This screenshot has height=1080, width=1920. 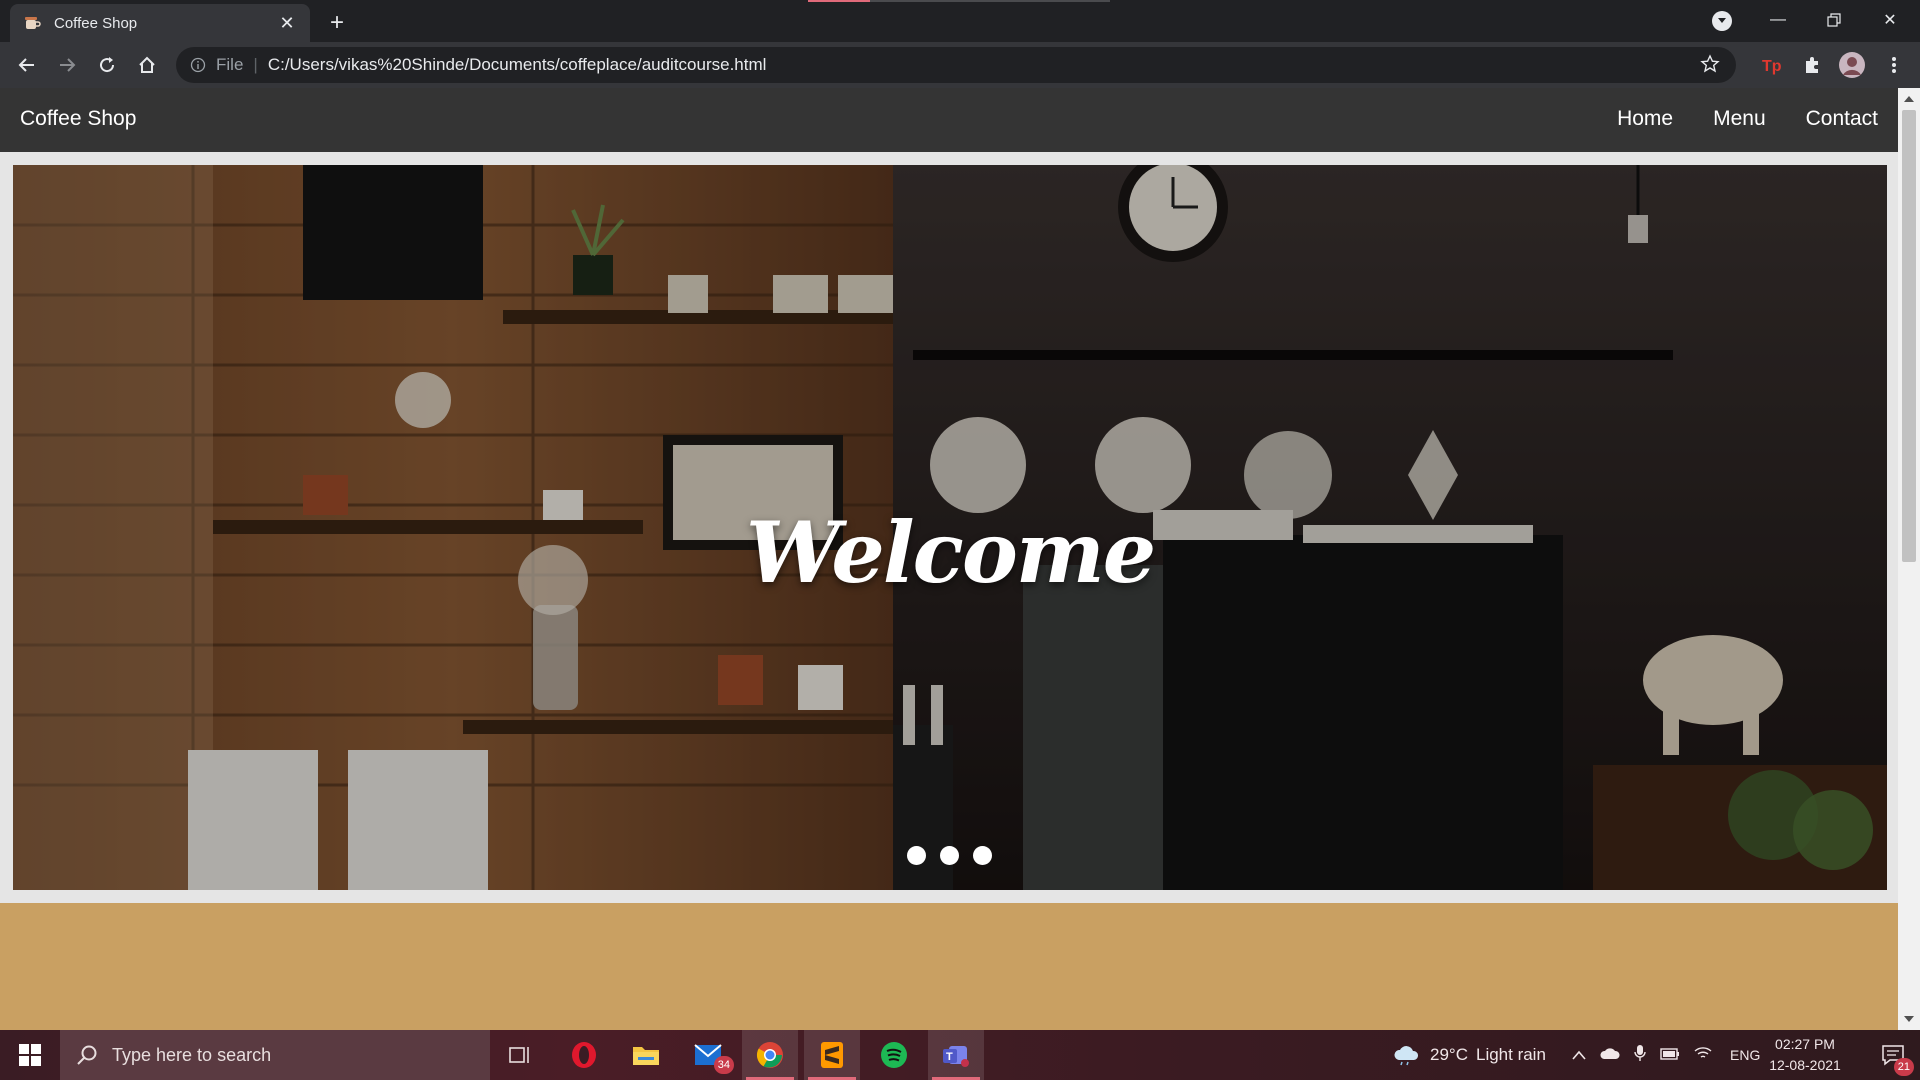 I want to click on hero-heading: Welcome, so click(x=950, y=552).